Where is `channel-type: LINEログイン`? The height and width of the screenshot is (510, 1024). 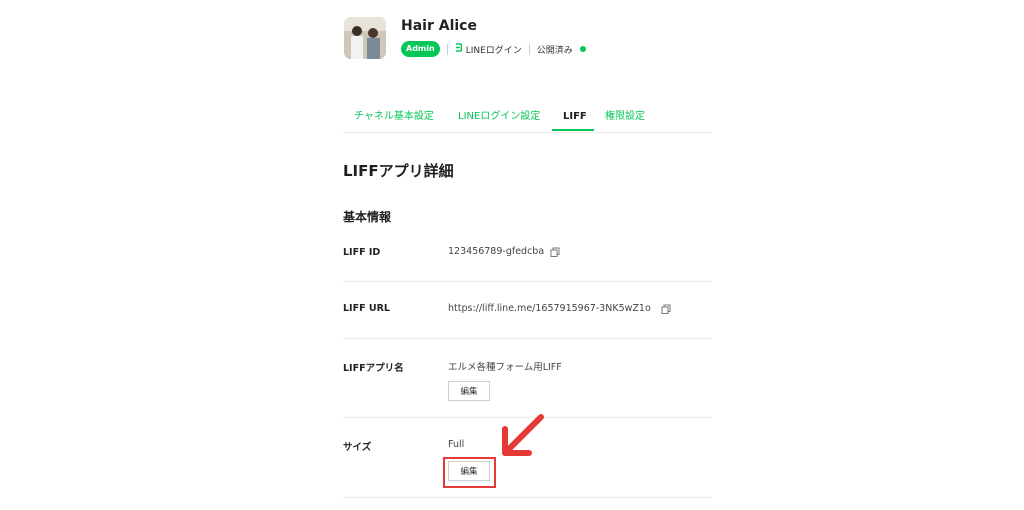
channel-type: LINEログイン is located at coordinates (488, 49).